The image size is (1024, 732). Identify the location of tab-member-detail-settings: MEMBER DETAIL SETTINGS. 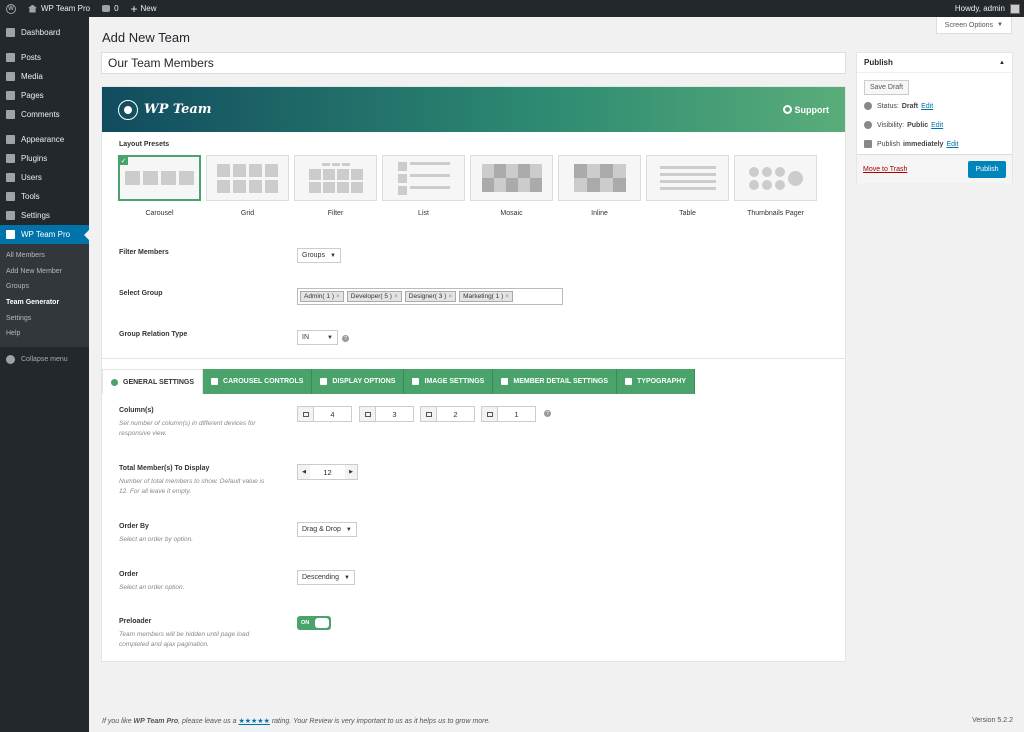
(555, 381).